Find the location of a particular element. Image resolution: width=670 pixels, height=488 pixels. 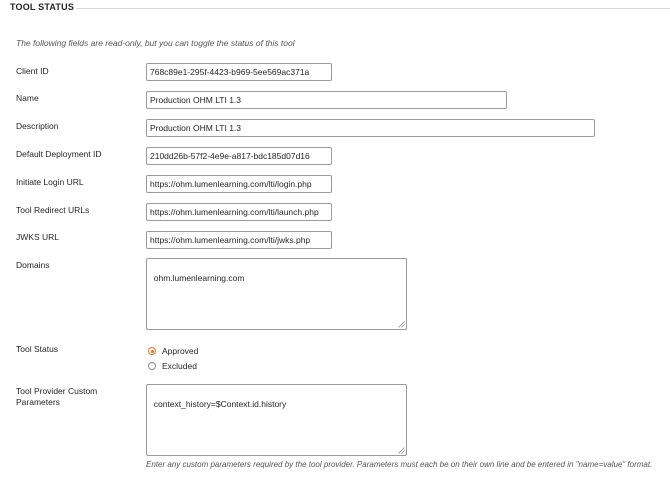

custom-params-label-line2: Parameters is located at coordinates (38, 402).